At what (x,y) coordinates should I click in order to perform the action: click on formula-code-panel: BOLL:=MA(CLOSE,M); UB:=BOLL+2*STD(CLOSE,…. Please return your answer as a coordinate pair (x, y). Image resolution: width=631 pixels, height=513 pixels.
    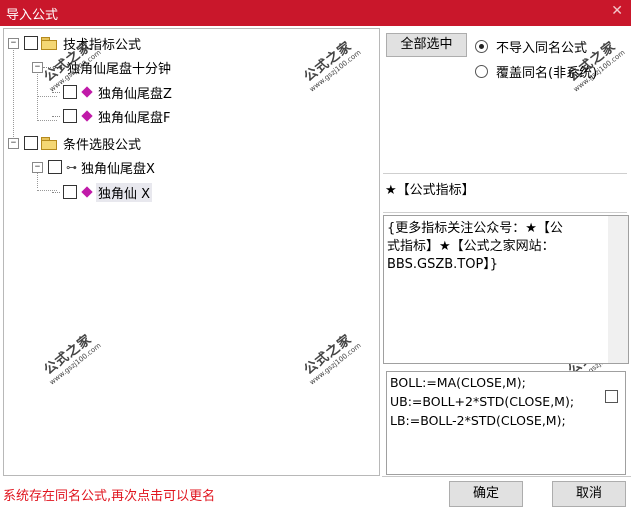
    Looking at the image, I should click on (506, 423).